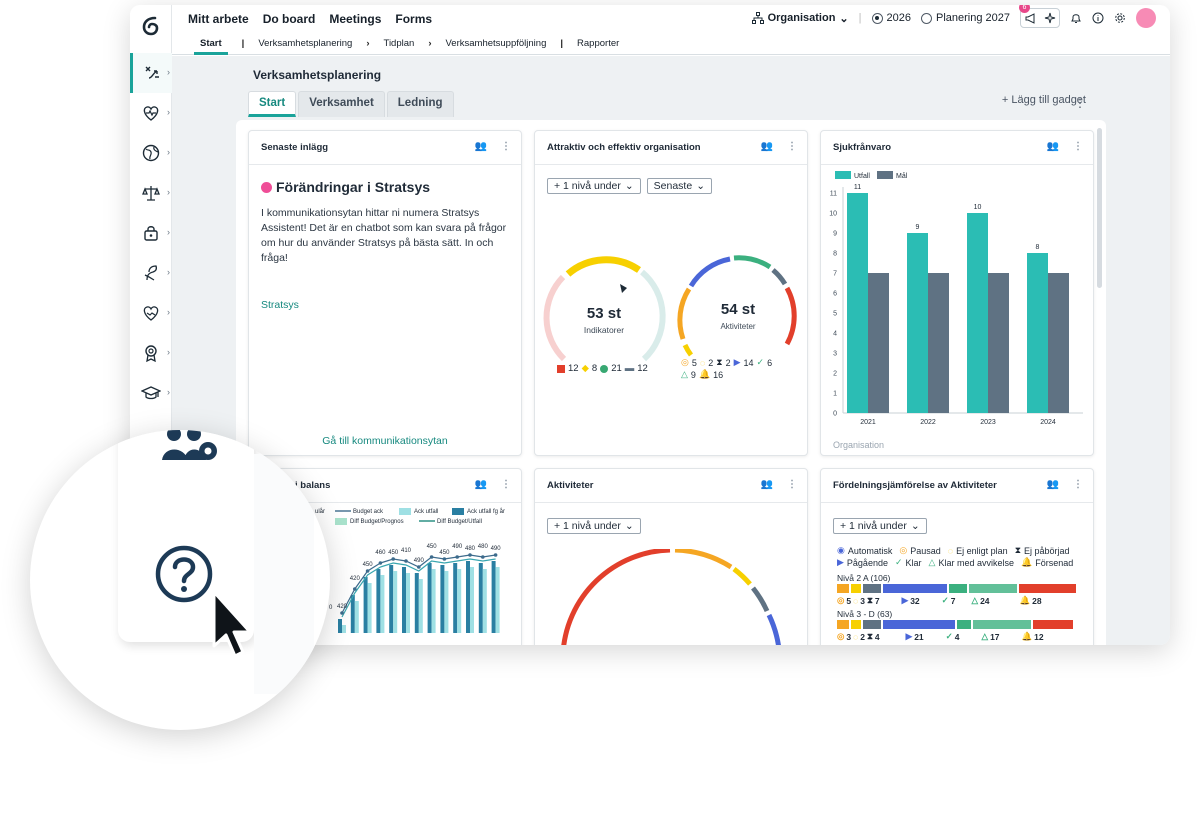  Describe the element at coordinates (420, 104) in the screenshot. I see `tab-ledning: Ledning` at that location.